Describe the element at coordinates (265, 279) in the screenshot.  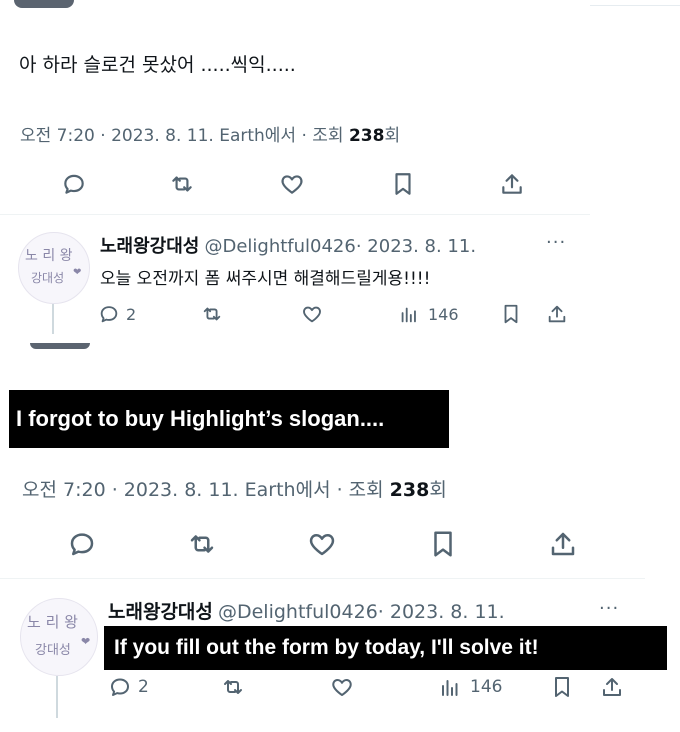
I see `reply-text: 오늘 오전까지 폼 써주시면 해결해드릴게용!!!!` at that location.